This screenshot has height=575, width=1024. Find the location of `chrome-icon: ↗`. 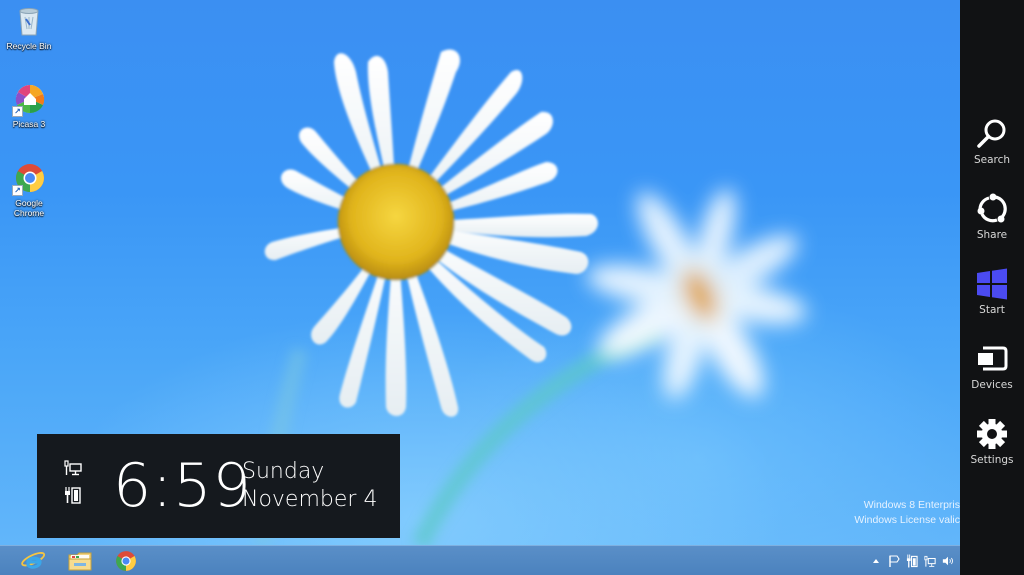

chrome-icon: ↗ is located at coordinates (29, 179).